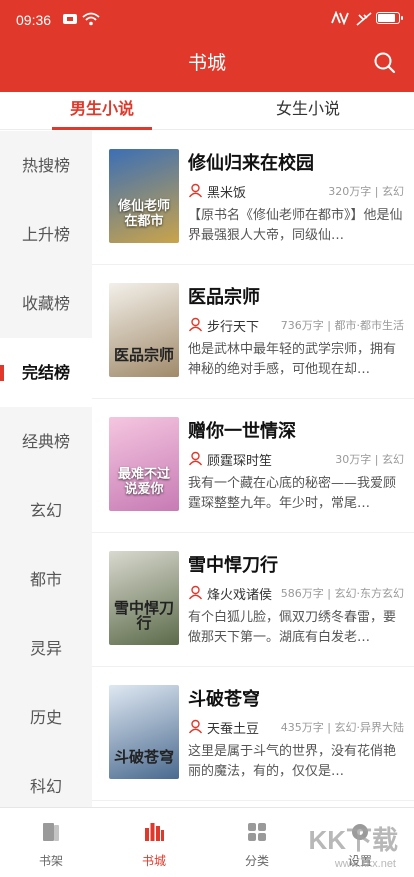 The width and height of the screenshot is (414, 877). Describe the element at coordinates (143, 757) in the screenshot. I see `cover-title: 斗破苍穹` at that location.